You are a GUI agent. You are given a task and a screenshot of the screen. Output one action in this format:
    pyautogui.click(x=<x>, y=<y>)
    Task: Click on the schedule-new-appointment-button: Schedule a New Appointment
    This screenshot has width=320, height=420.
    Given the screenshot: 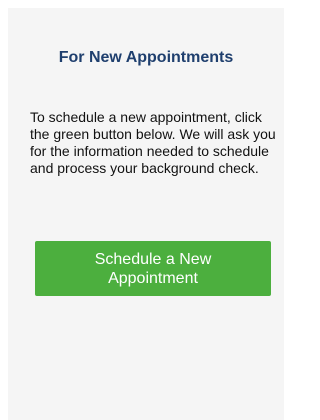 What is the action you would take?
    pyautogui.click(x=153, y=268)
    